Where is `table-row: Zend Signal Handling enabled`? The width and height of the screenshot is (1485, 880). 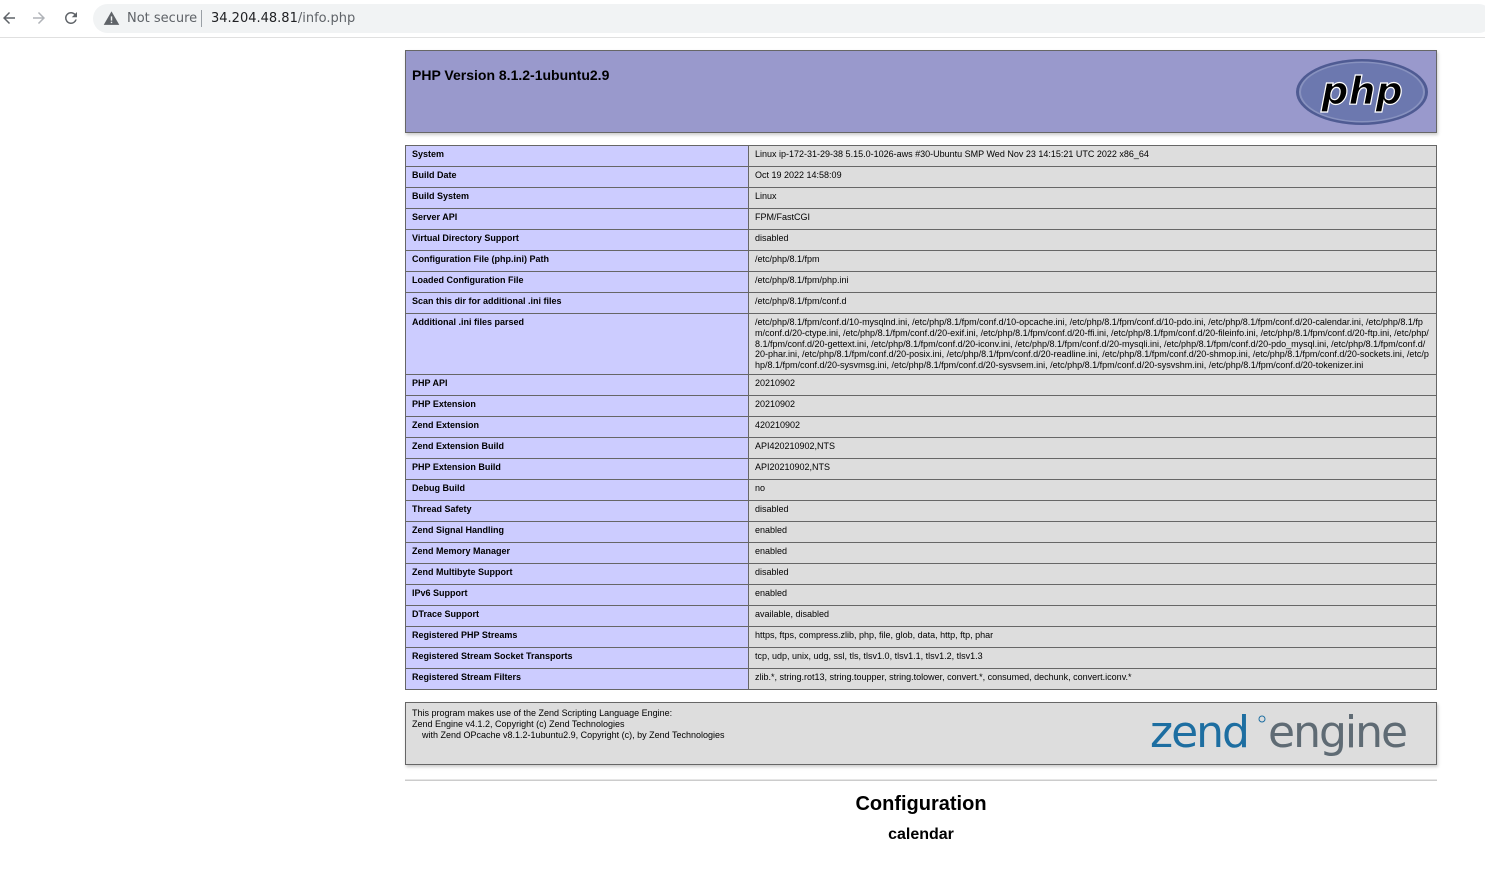 table-row: Zend Signal Handling enabled is located at coordinates (921, 531).